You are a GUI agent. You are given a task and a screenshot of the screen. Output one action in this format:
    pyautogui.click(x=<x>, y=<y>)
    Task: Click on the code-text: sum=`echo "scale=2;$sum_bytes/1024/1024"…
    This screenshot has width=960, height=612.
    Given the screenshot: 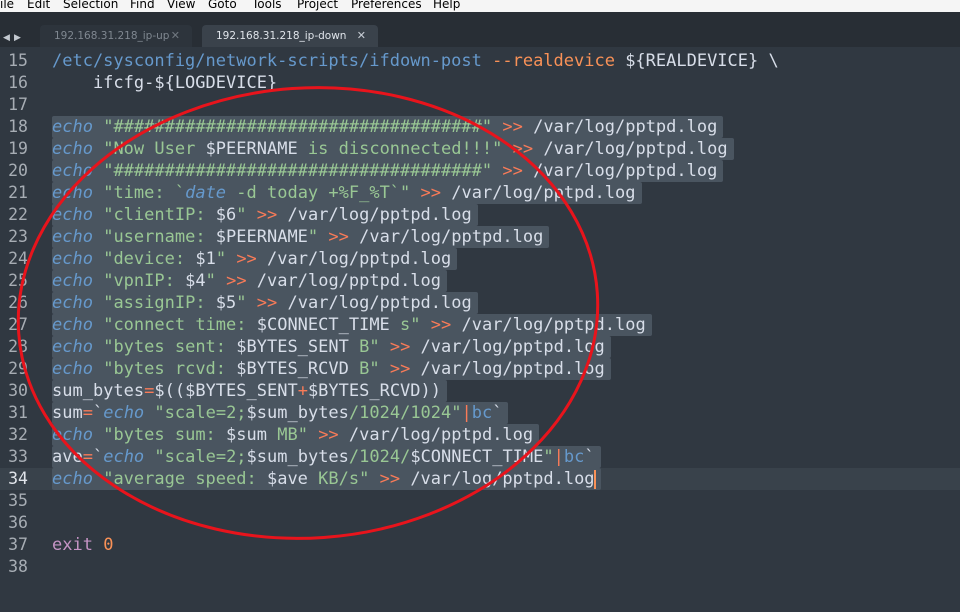 What is the action you would take?
    pyautogui.click(x=277, y=413)
    